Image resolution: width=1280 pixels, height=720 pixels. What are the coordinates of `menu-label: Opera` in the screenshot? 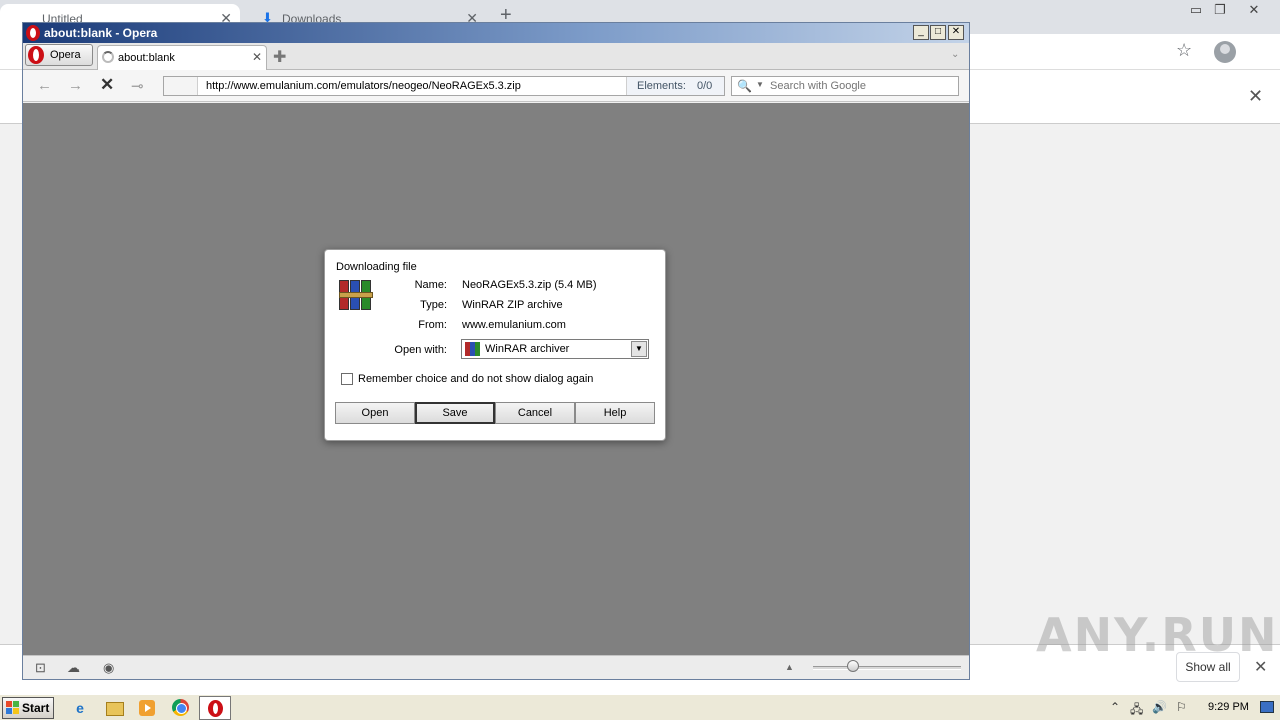 It's located at (65, 55).